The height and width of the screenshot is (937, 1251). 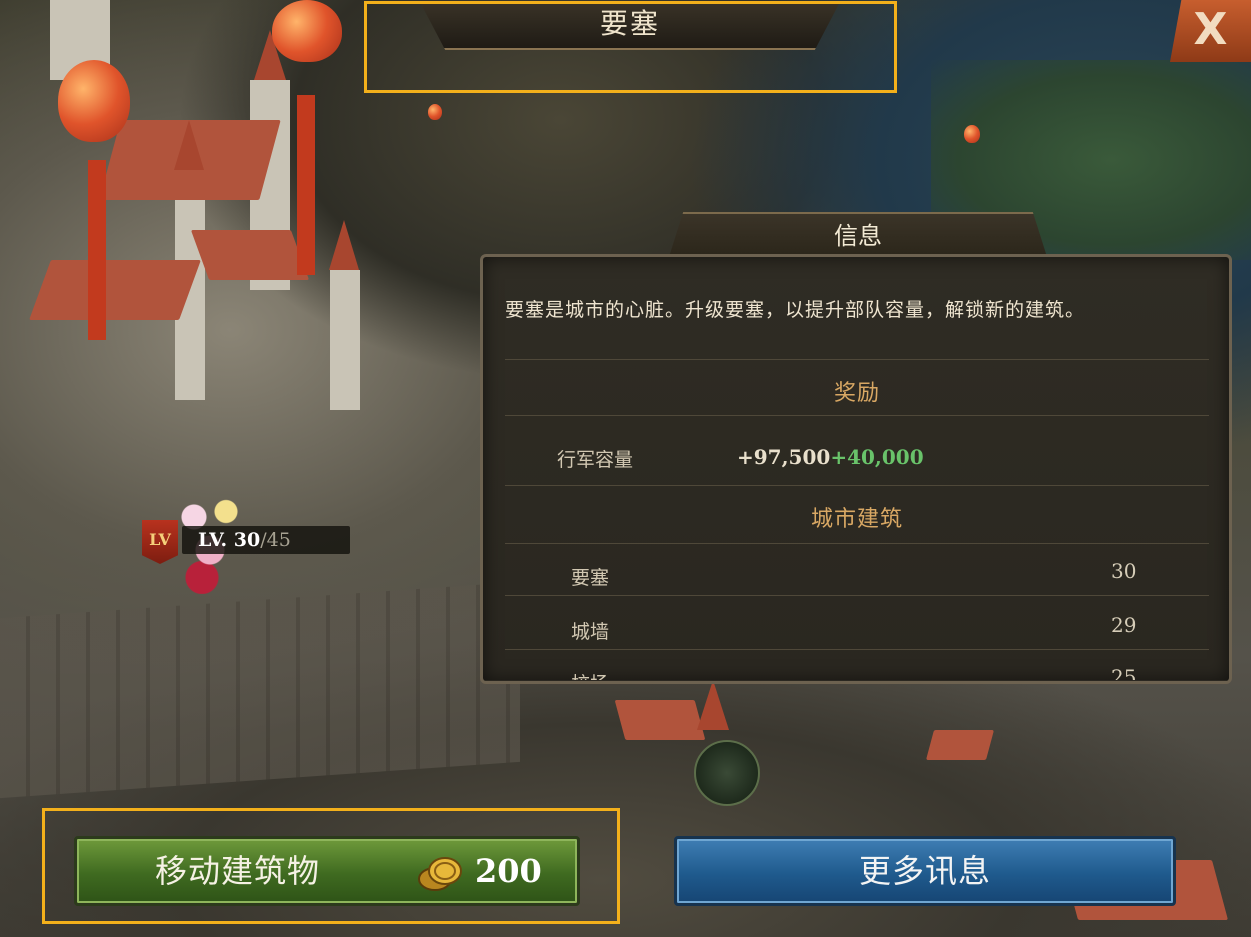 I want to click on more-info-button: 更多讯息, so click(x=925, y=871).